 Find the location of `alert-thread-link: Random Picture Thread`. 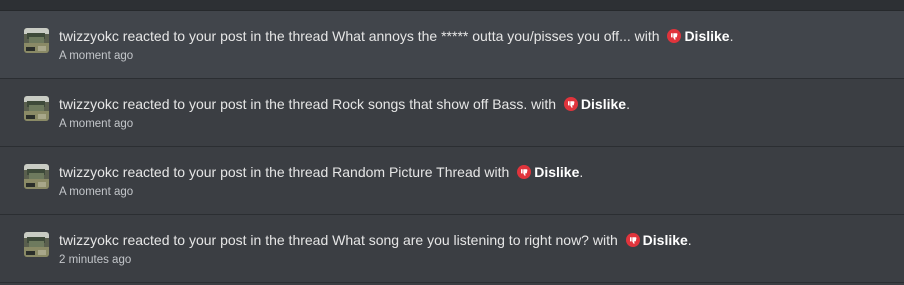

alert-thread-link: Random Picture Thread is located at coordinates (406, 172).